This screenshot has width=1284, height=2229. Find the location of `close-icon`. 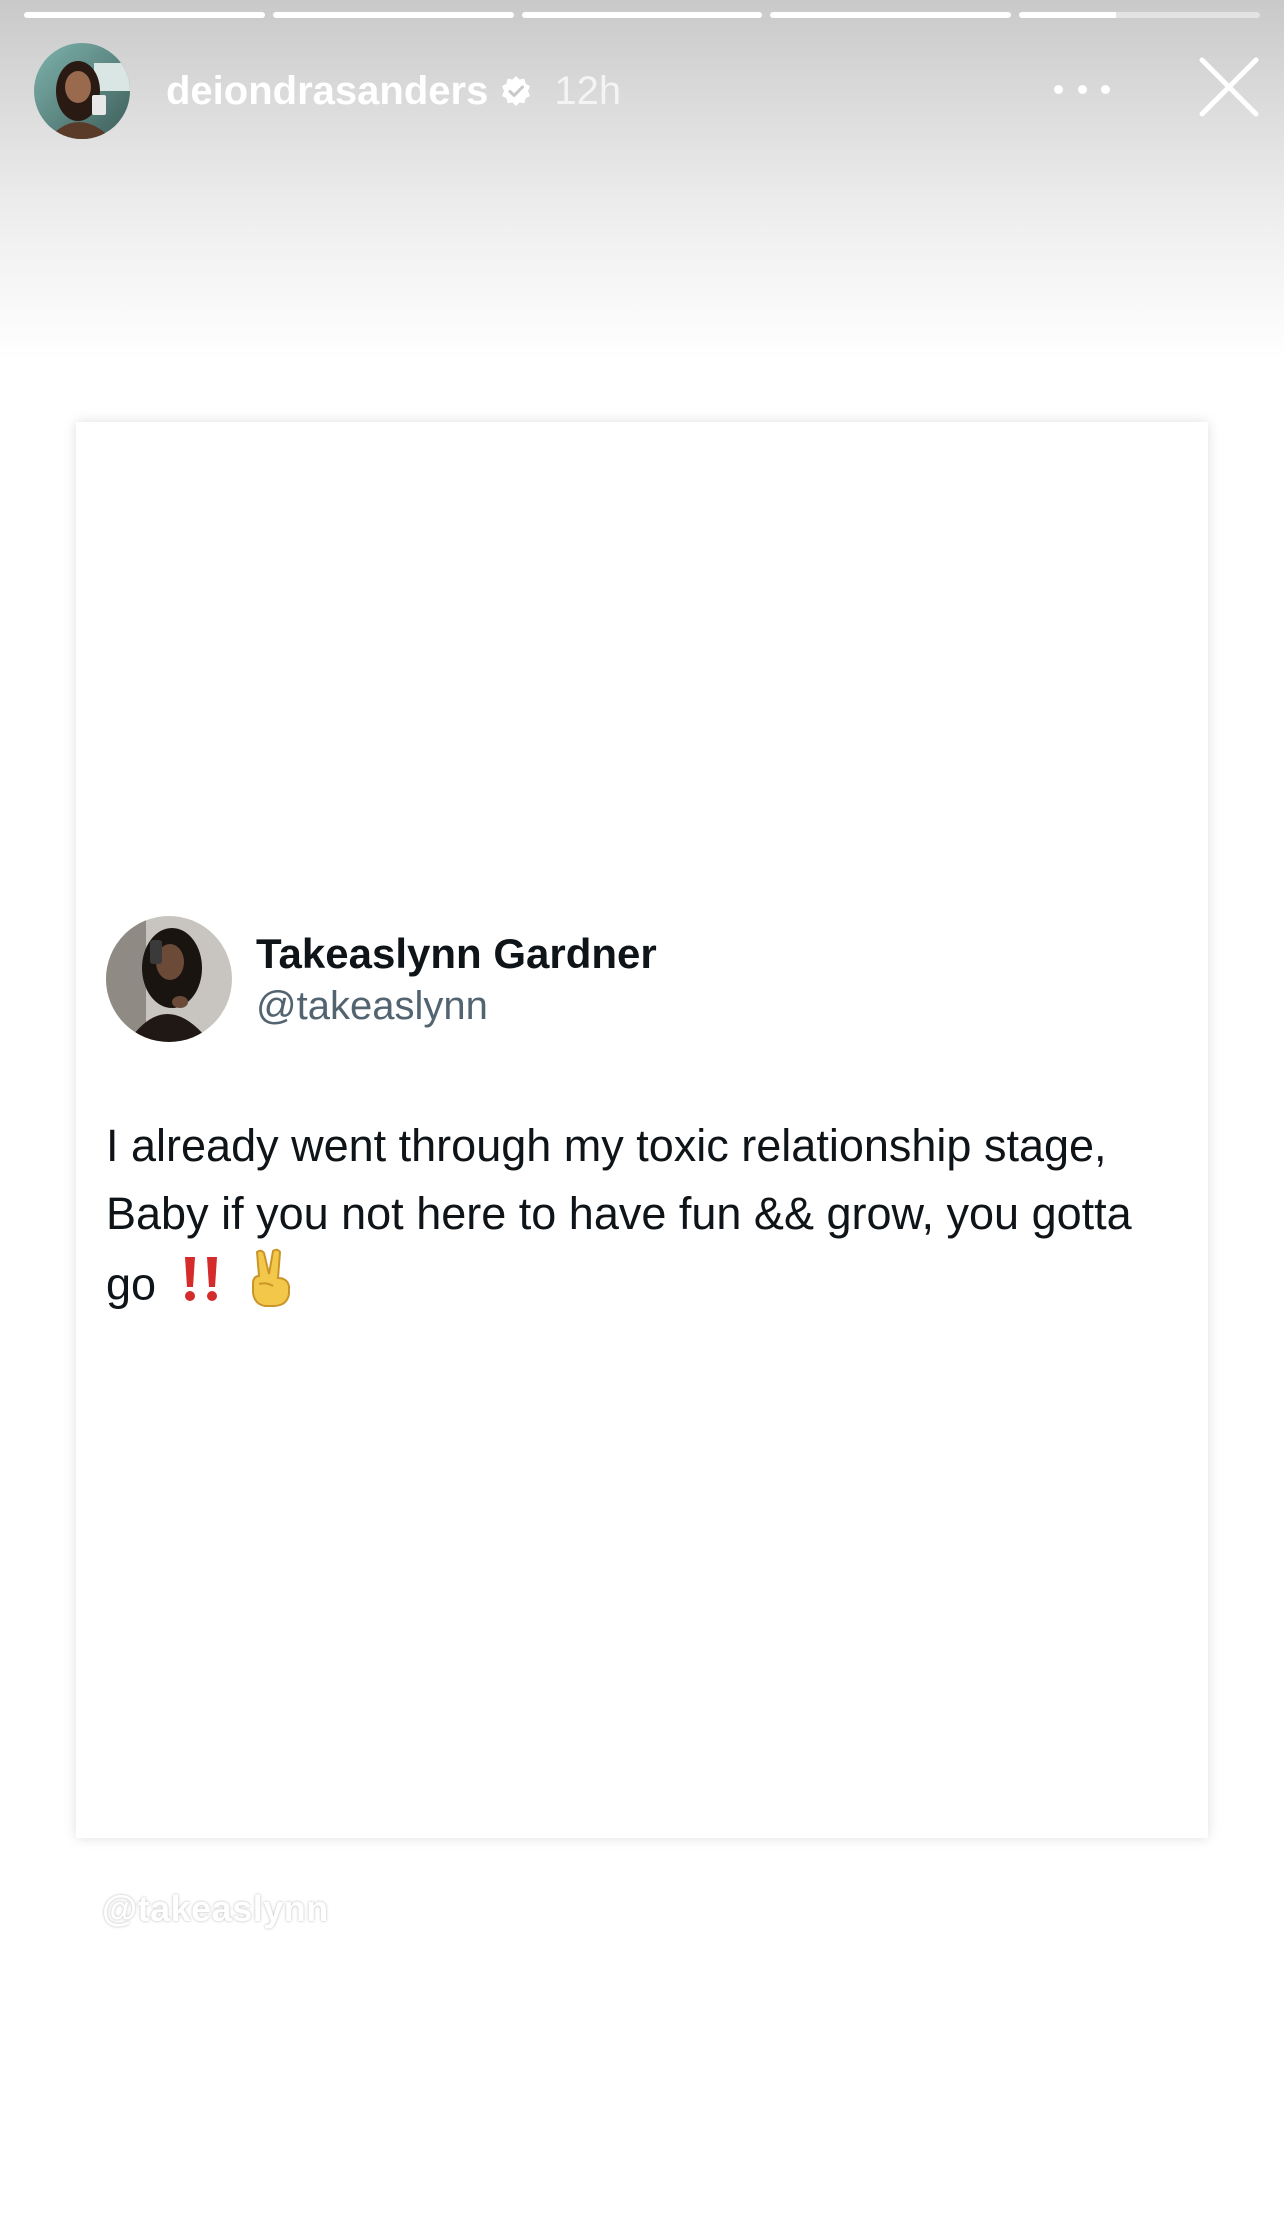

close-icon is located at coordinates (1229, 87).